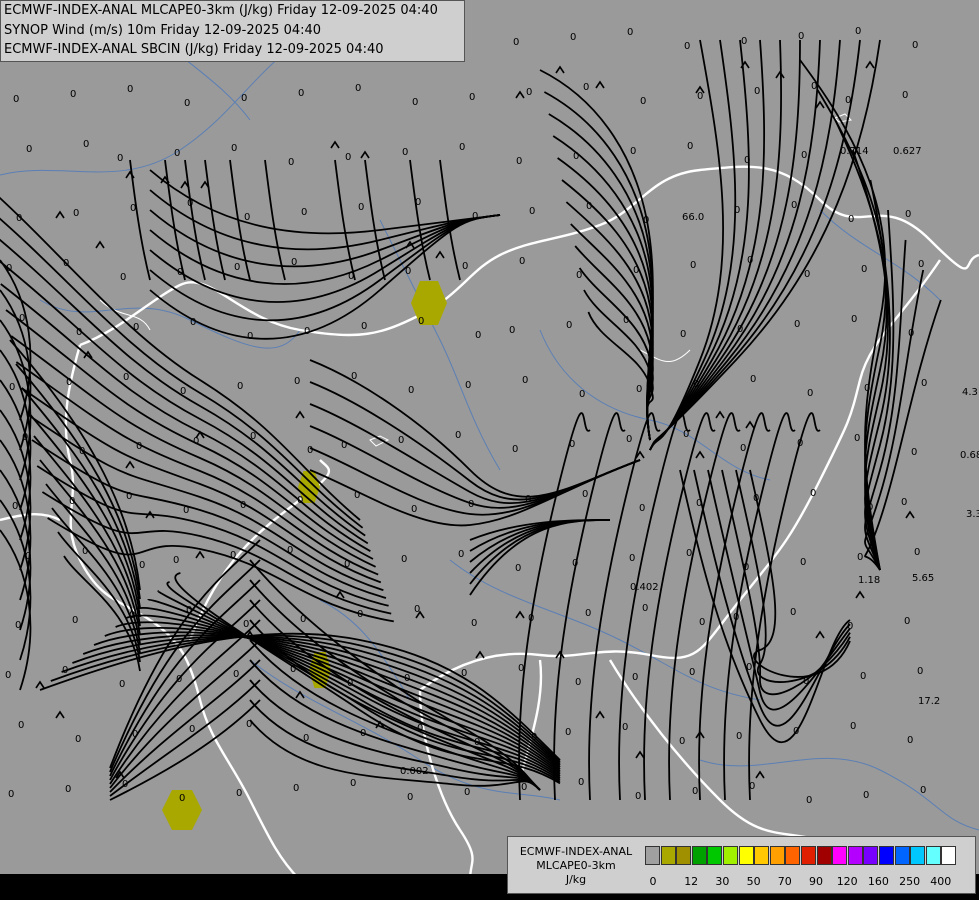 This screenshot has height=900, width=979. I want to click on legend-tick-label: 0, so click(653, 881).